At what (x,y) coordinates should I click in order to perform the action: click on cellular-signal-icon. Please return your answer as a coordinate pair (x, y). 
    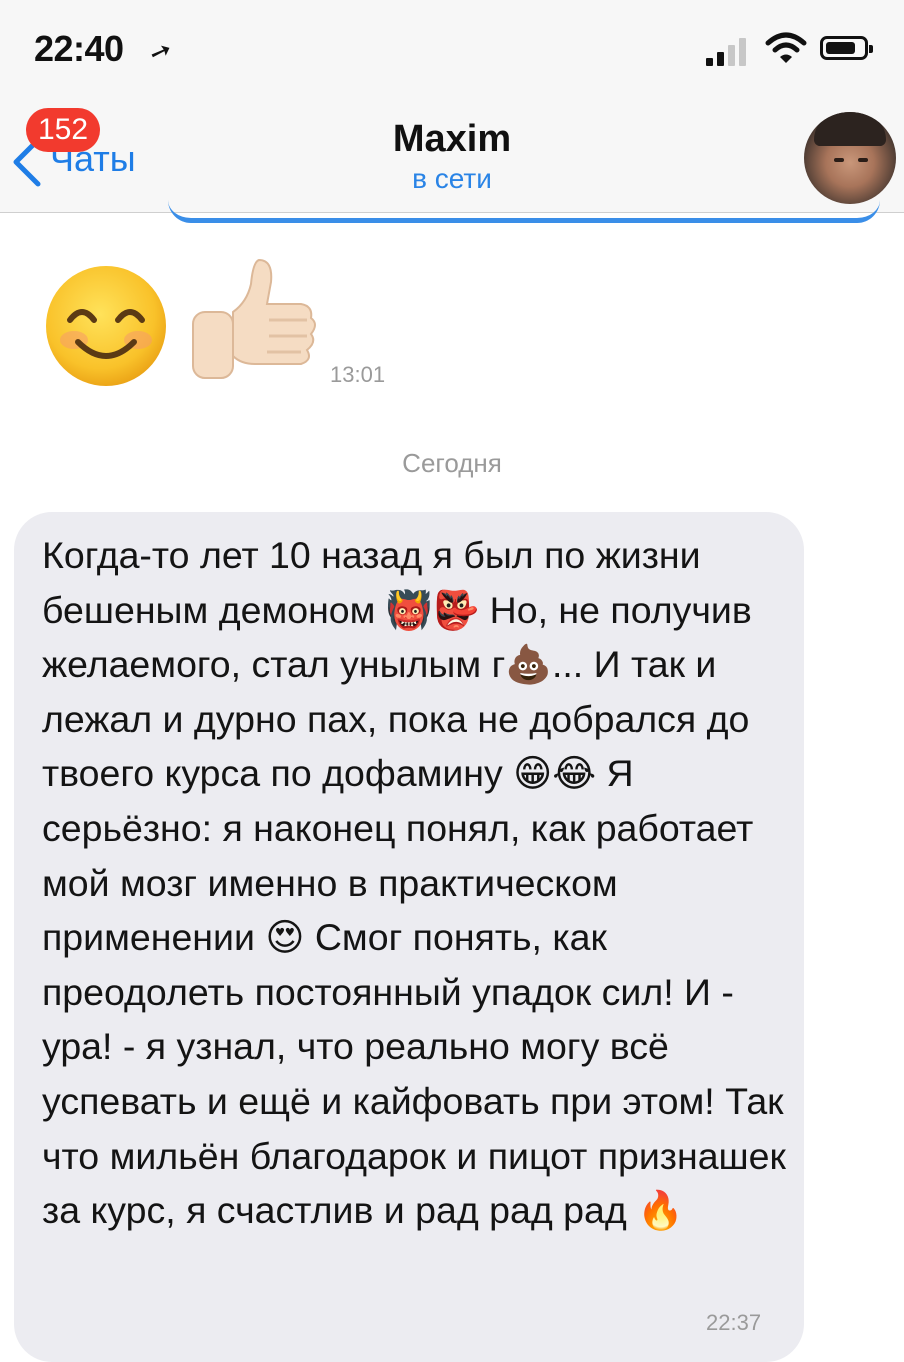
    Looking at the image, I should click on (728, 50).